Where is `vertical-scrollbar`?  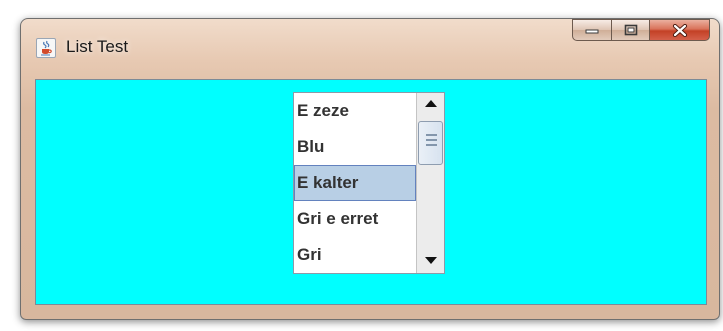
vertical-scrollbar is located at coordinates (430, 183).